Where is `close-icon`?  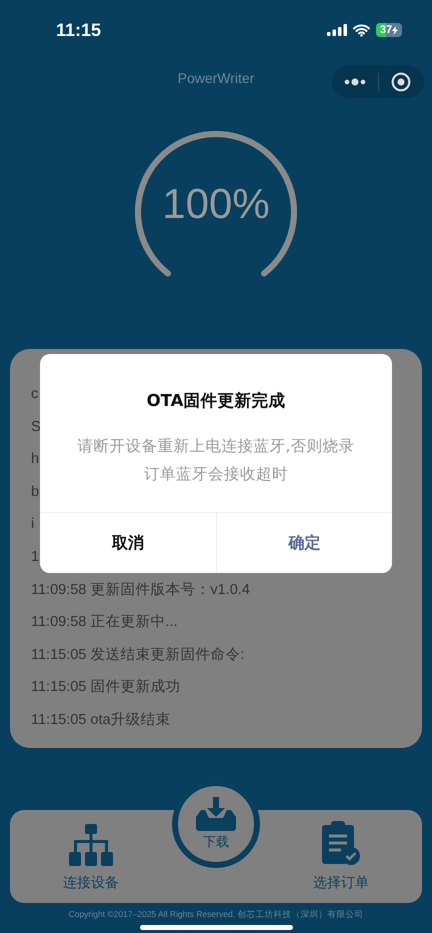 close-icon is located at coordinates (401, 82).